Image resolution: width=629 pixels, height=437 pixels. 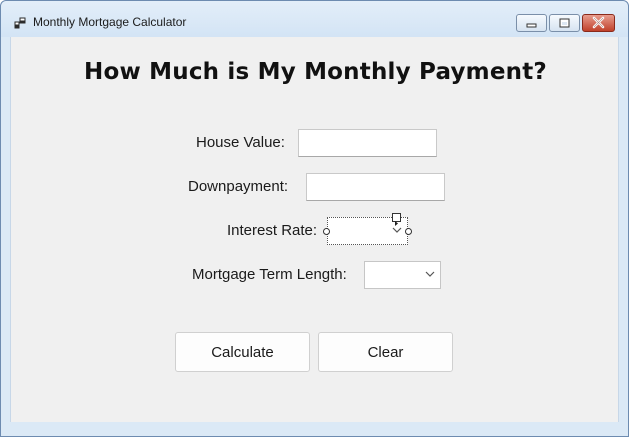 I want to click on maximize-button, so click(x=564, y=23).